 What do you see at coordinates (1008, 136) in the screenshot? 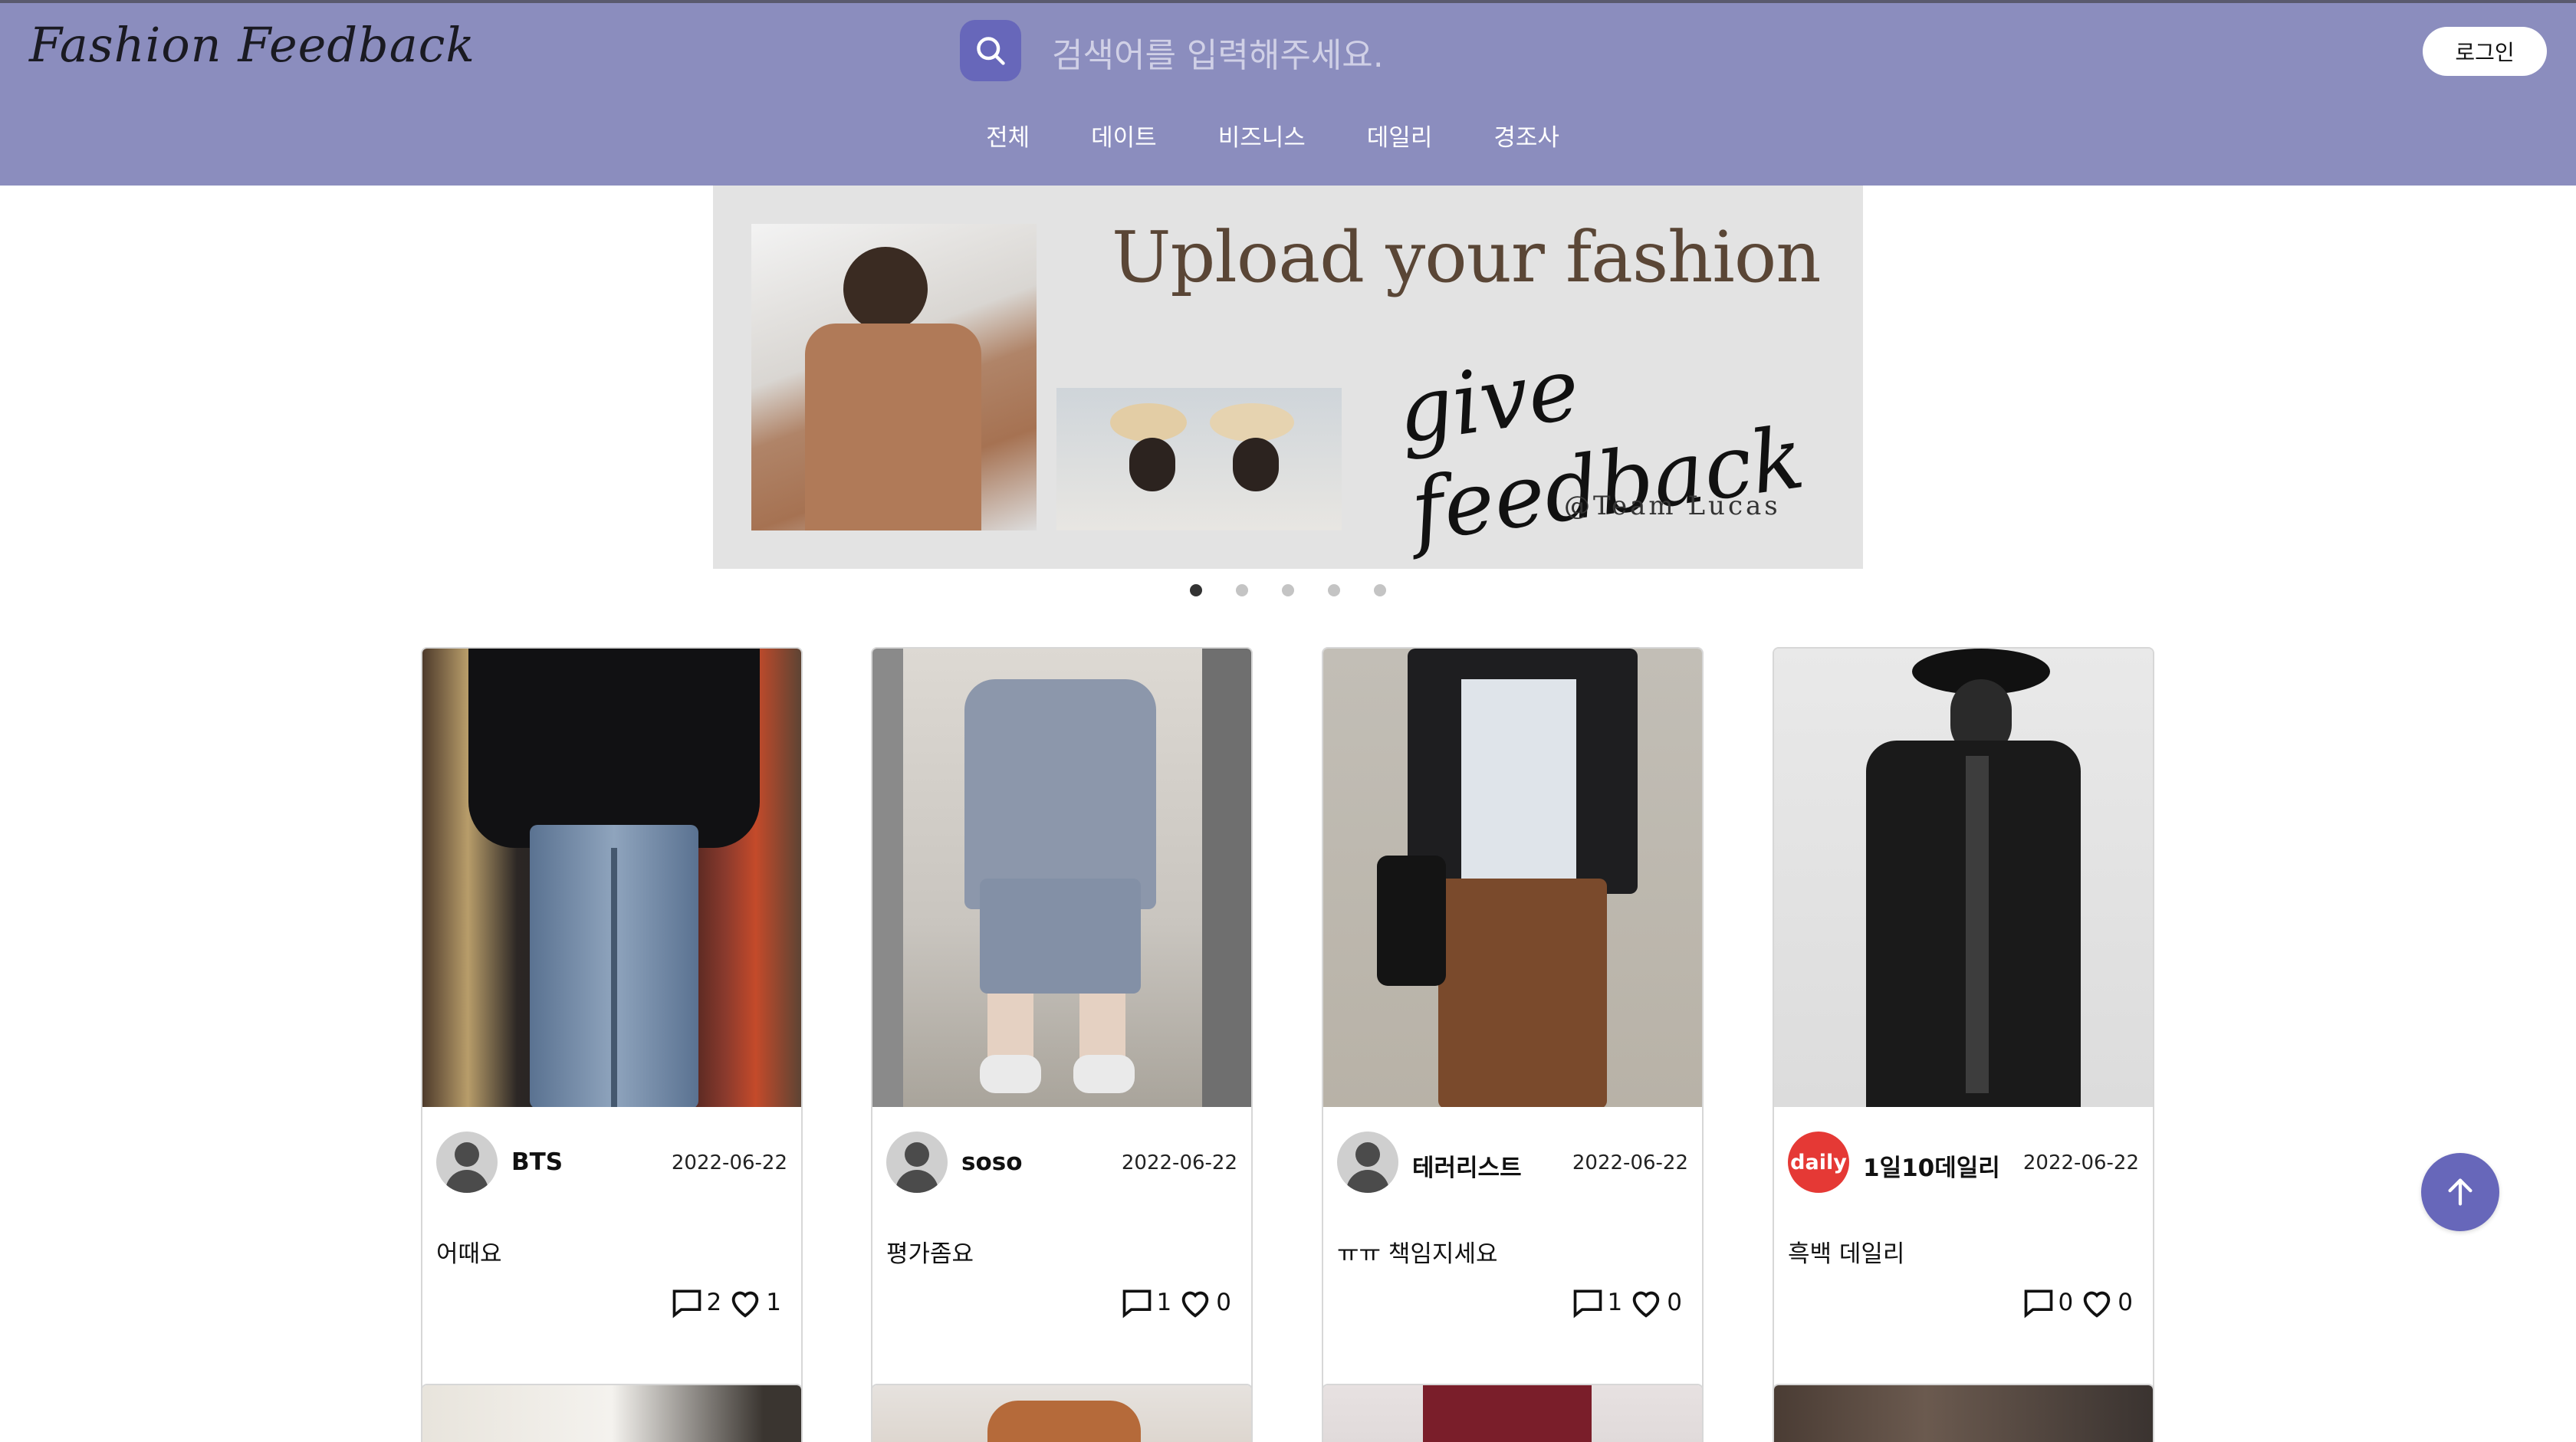
I see `nav-item-all: 전체` at bounding box center [1008, 136].